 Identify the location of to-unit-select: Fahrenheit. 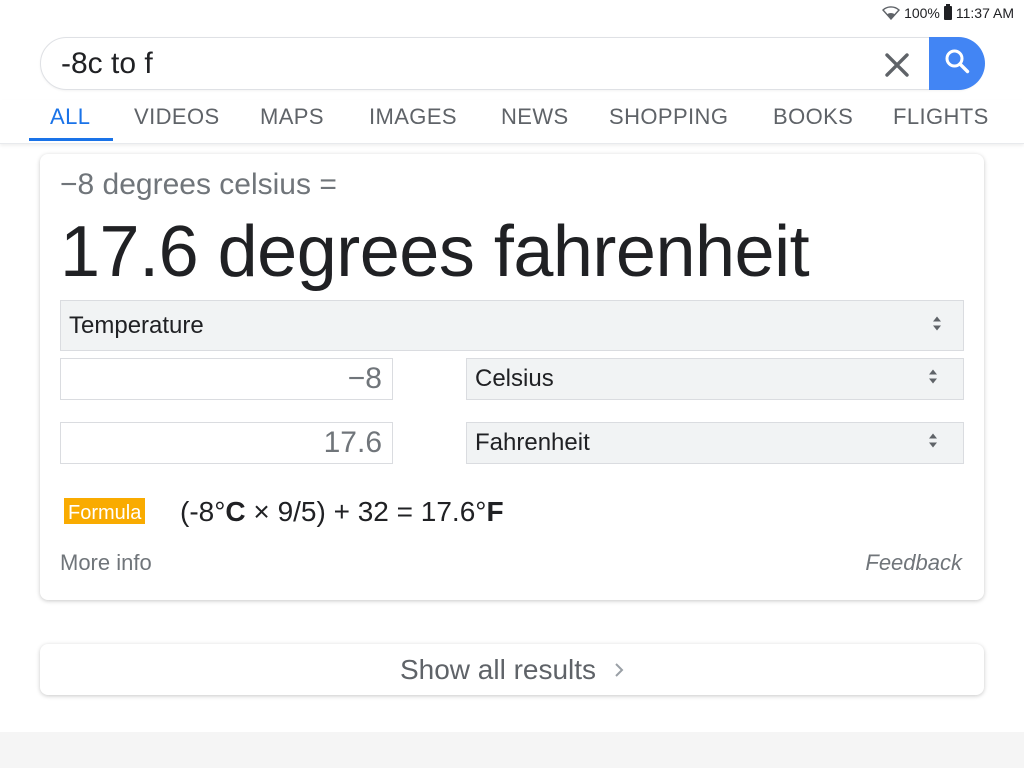
(715, 443).